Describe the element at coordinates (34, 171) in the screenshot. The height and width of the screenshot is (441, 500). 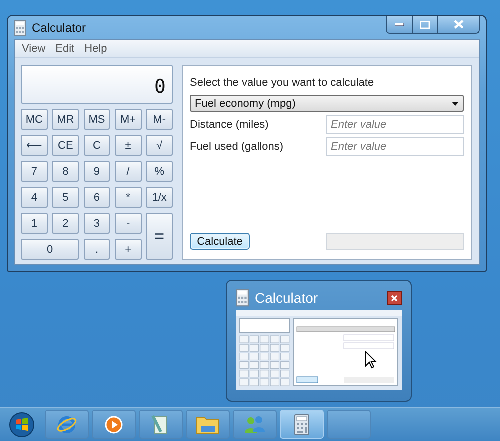
I see `calculator-key: 7` at that location.